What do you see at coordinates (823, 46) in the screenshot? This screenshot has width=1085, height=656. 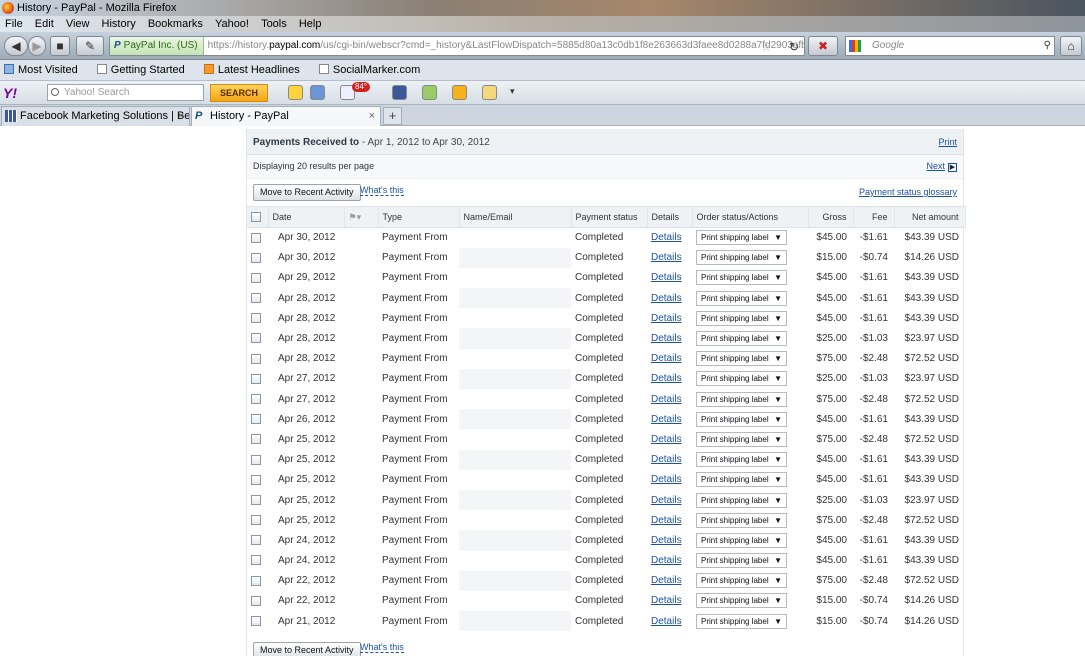 I see `stop-button: ✖` at bounding box center [823, 46].